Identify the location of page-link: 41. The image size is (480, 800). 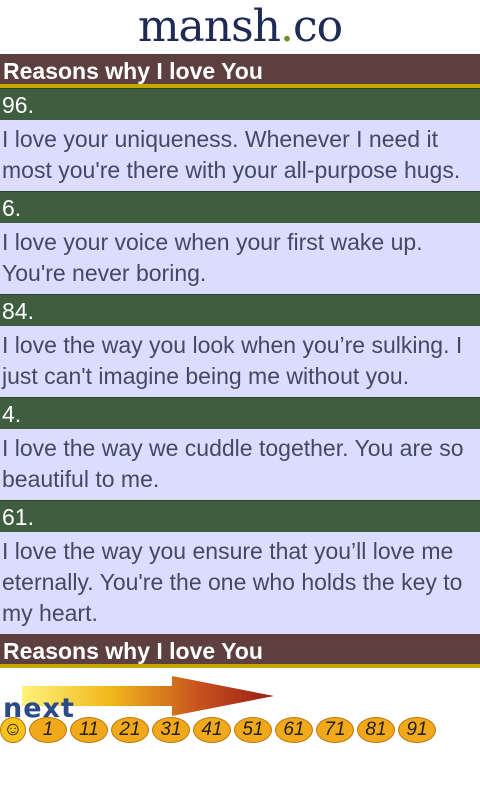
(212, 730).